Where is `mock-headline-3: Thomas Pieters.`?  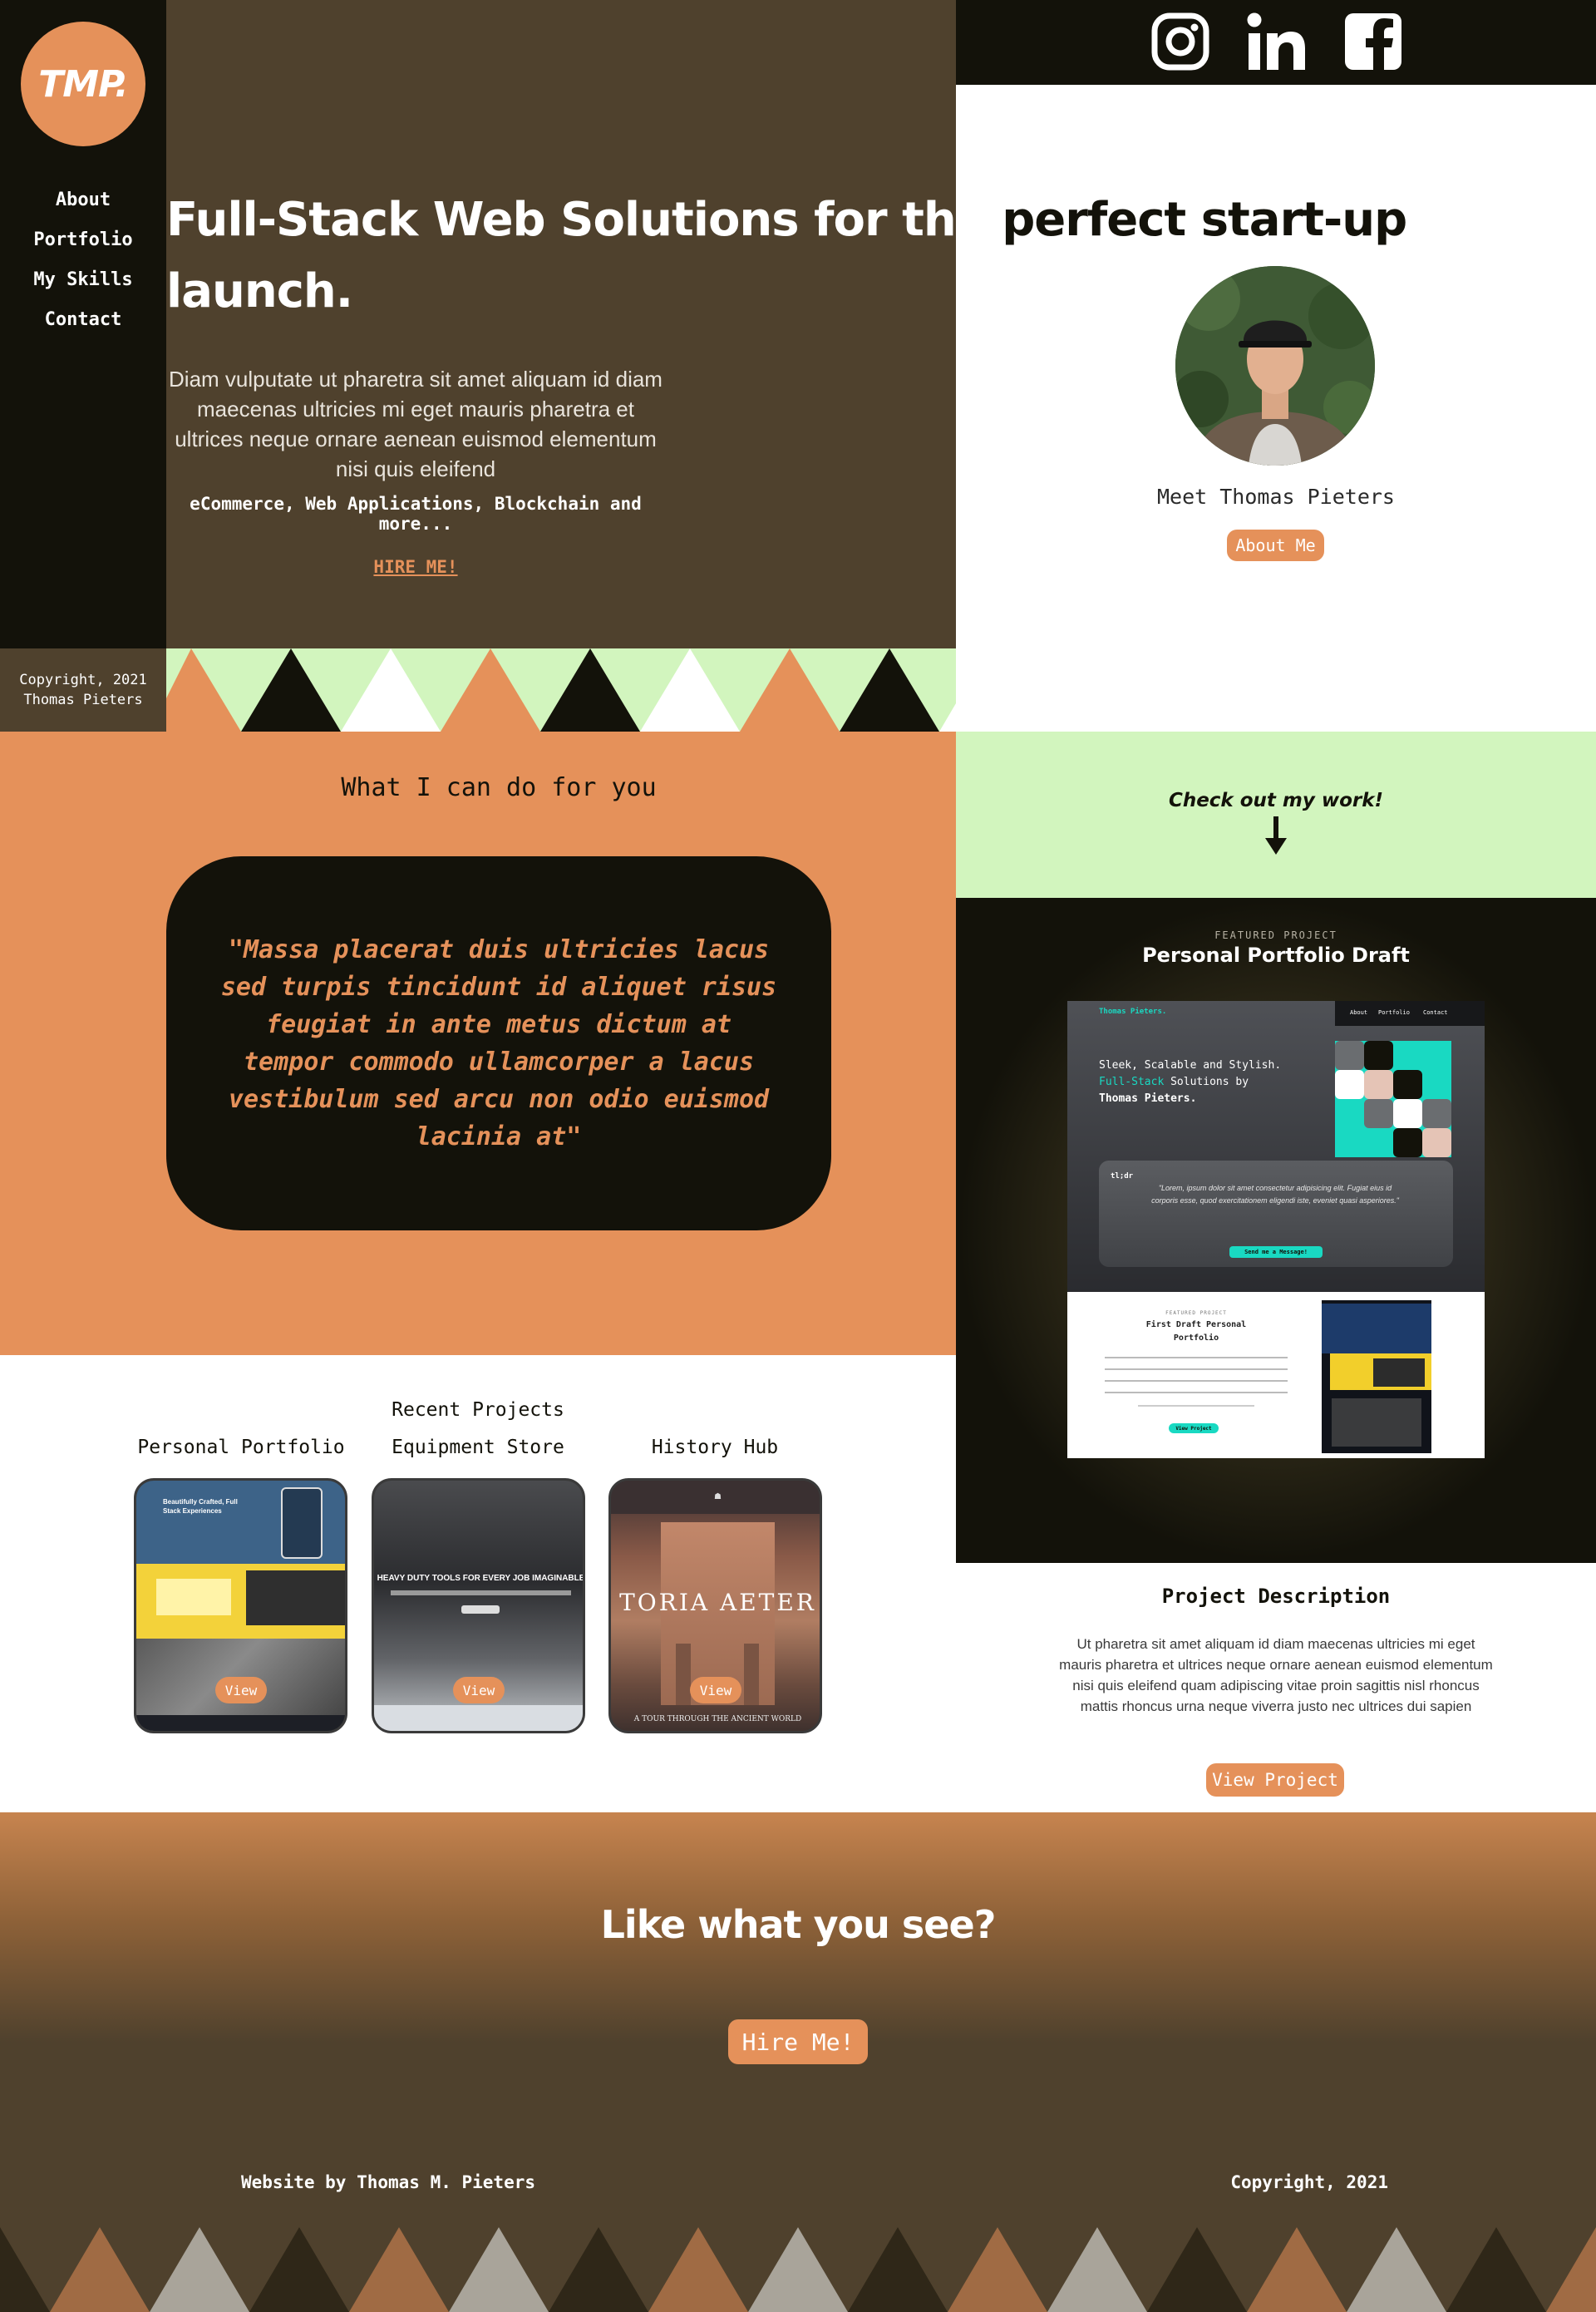
mock-headline-3: Thomas Pieters. is located at coordinates (1148, 1098).